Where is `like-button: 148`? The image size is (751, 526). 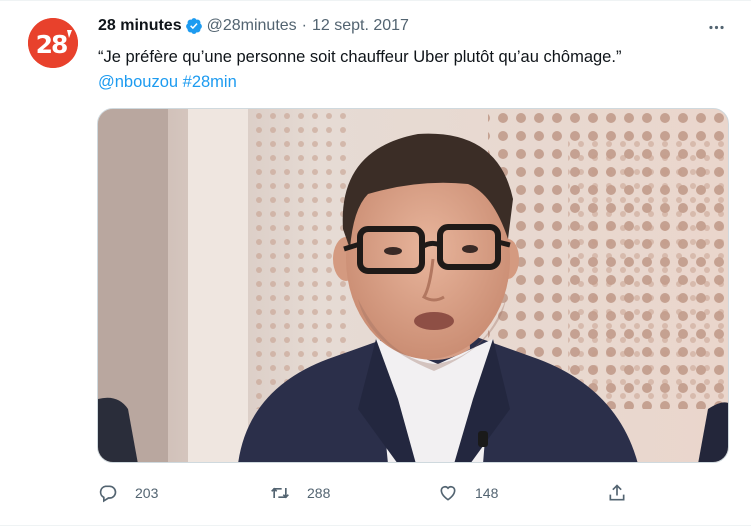 like-button: 148 is located at coordinates (468, 493).